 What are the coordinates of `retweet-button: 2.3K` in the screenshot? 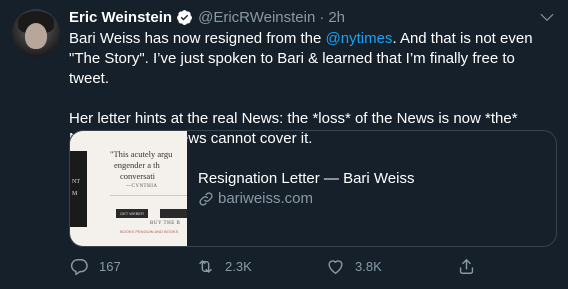 It's located at (224, 266).